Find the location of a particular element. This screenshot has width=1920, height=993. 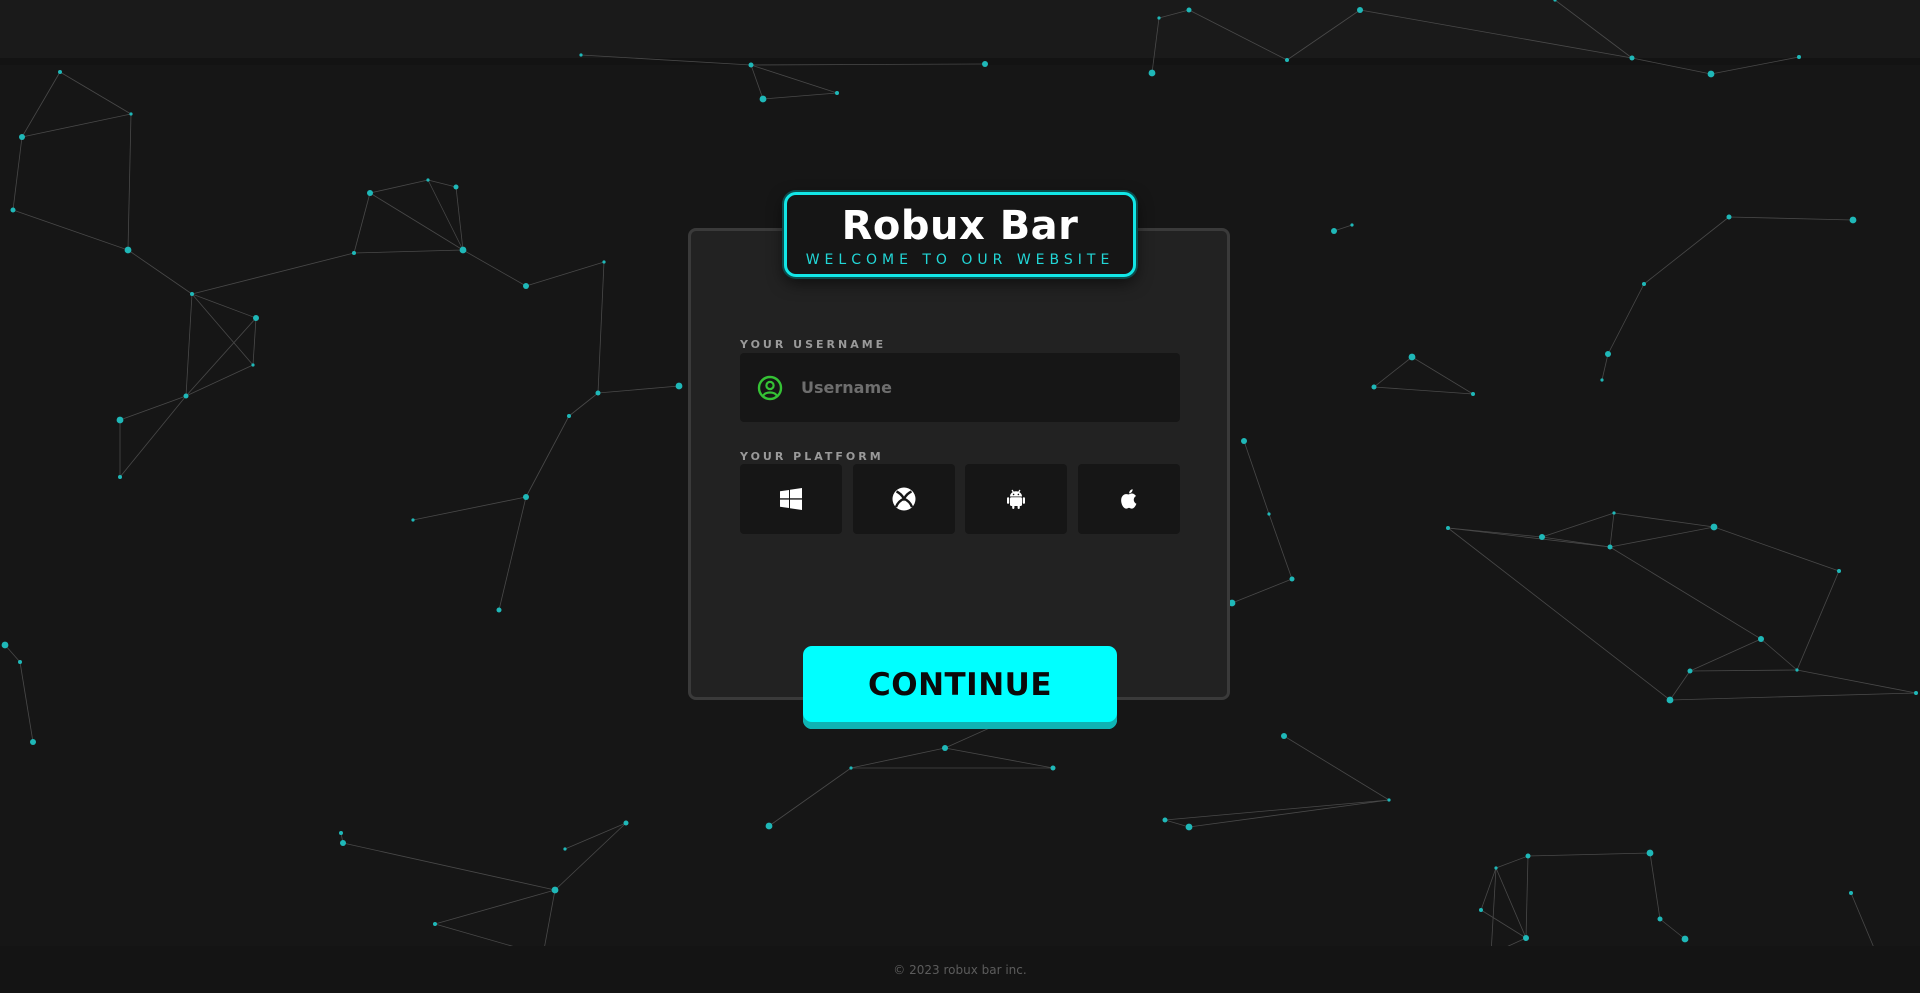

platform-android-button is located at coordinates (1016, 499).